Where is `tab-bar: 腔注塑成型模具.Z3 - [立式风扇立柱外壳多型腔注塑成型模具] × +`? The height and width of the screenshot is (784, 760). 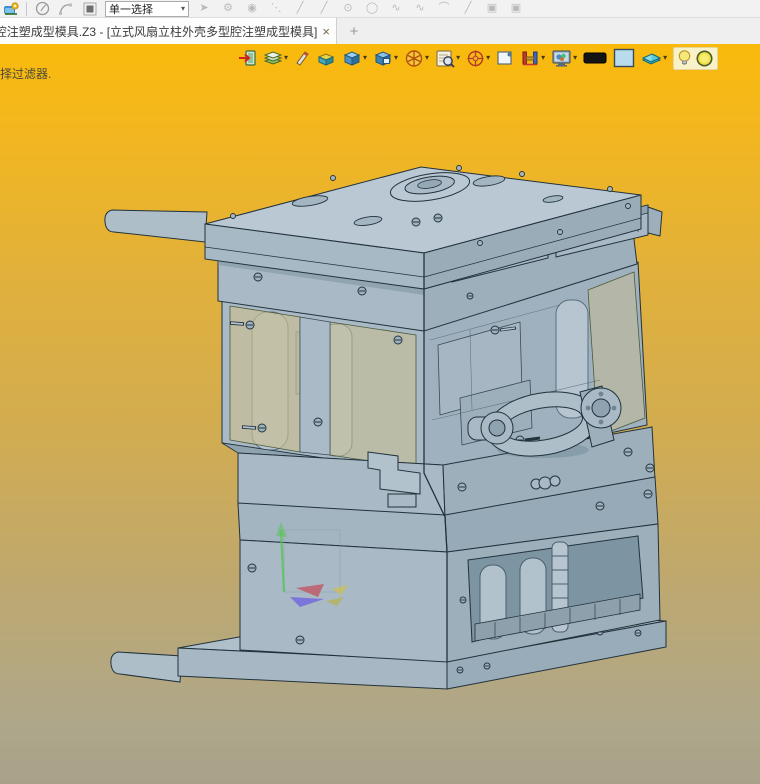
tab-bar: 腔注塑成型模具.Z3 - [立式风扇立柱外壳多型腔注塑成型模具] × + is located at coordinates (380, 31).